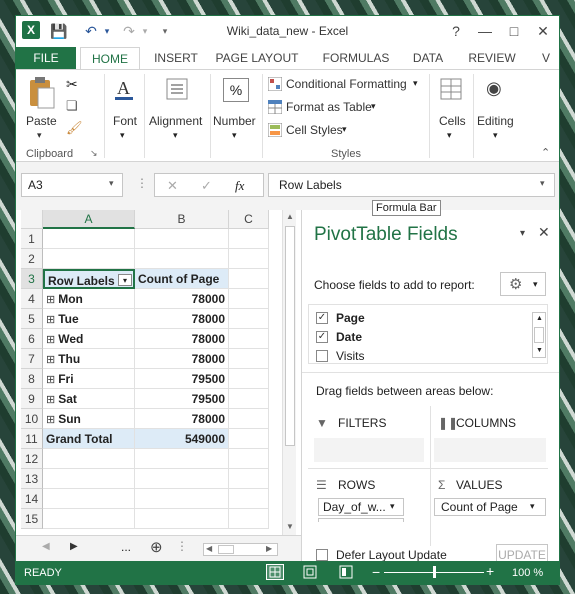 The width and height of the screenshot is (575, 594). Describe the element at coordinates (32, 219) in the screenshot. I see `select-all-corner` at that location.